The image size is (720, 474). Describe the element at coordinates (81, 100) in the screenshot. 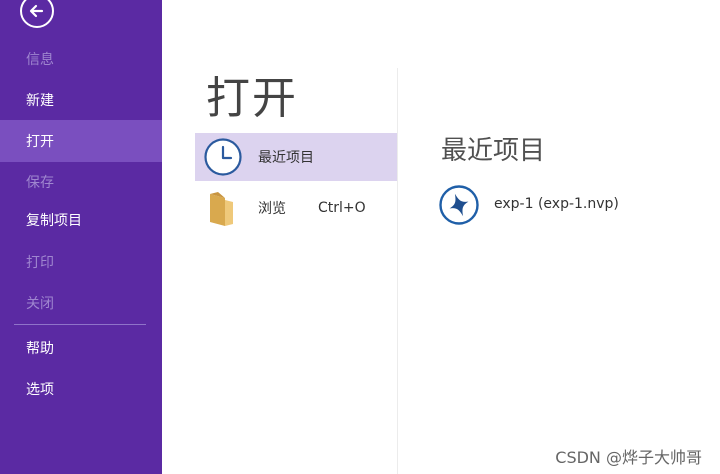

I see `sidebar-item-new: 新建` at that location.